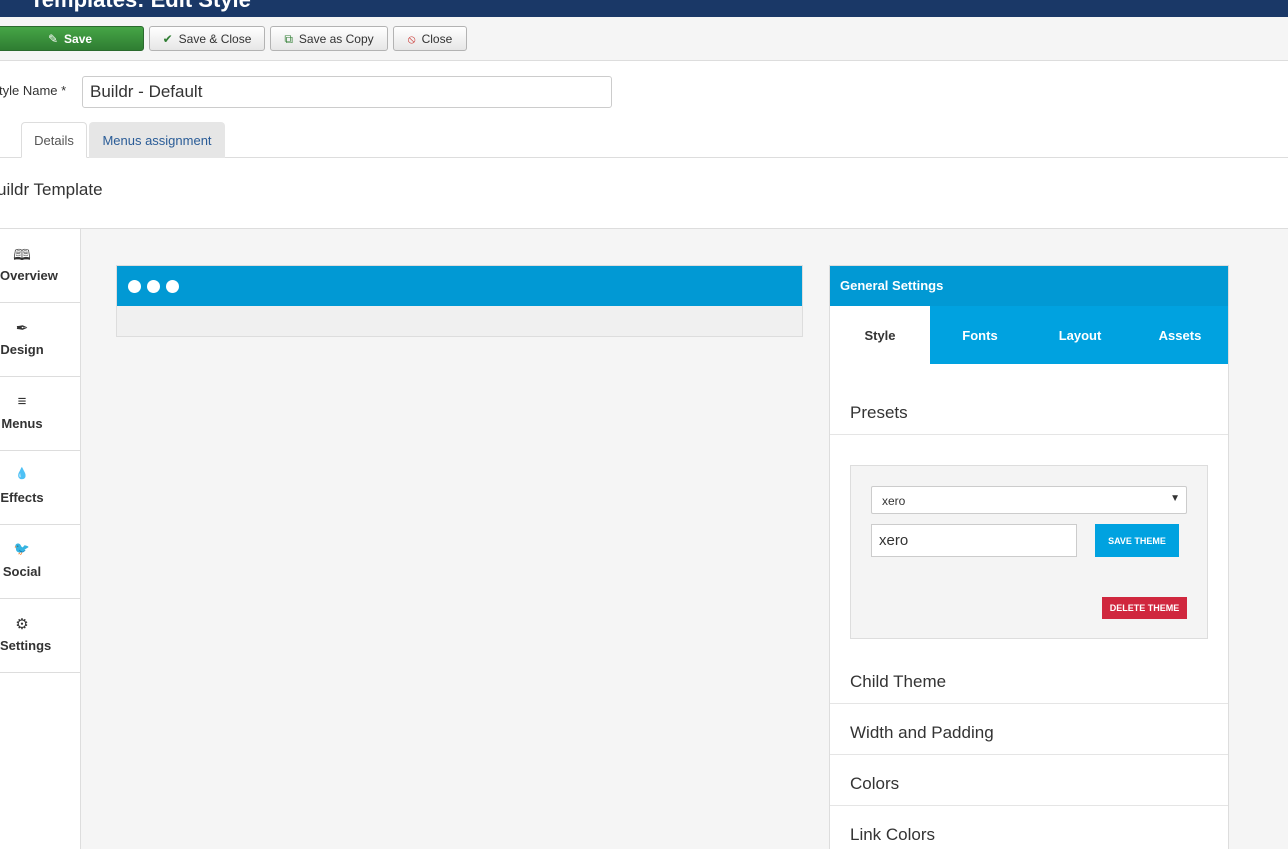 This screenshot has height=849, width=1288. Describe the element at coordinates (874, 784) in the screenshot. I see `section-colors: Colors` at that location.